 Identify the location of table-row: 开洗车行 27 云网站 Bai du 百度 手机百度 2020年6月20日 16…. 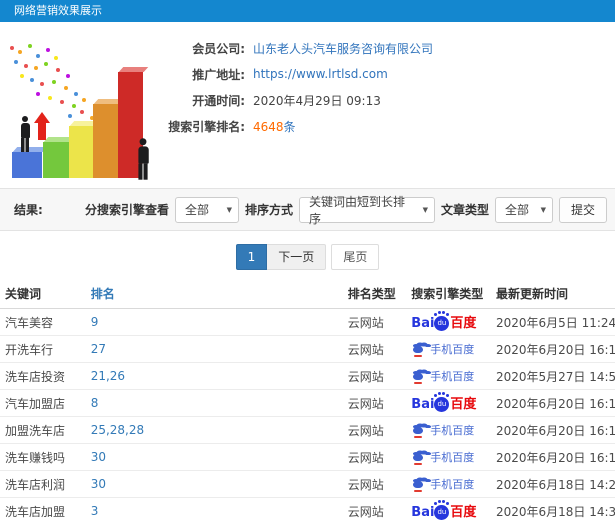
(307, 349).